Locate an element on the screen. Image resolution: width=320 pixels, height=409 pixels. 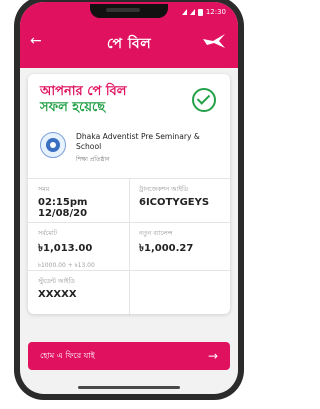
time-cell: সময় 02:15pm 12/08/20 is located at coordinates (78, 200).